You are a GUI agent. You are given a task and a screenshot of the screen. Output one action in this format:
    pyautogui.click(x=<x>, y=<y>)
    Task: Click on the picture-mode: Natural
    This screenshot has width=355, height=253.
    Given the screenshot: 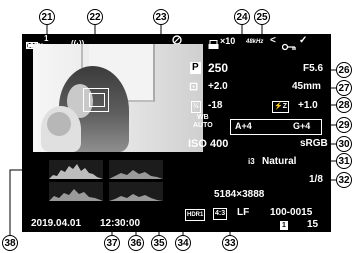 What is the action you would take?
    pyautogui.click(x=279, y=161)
    